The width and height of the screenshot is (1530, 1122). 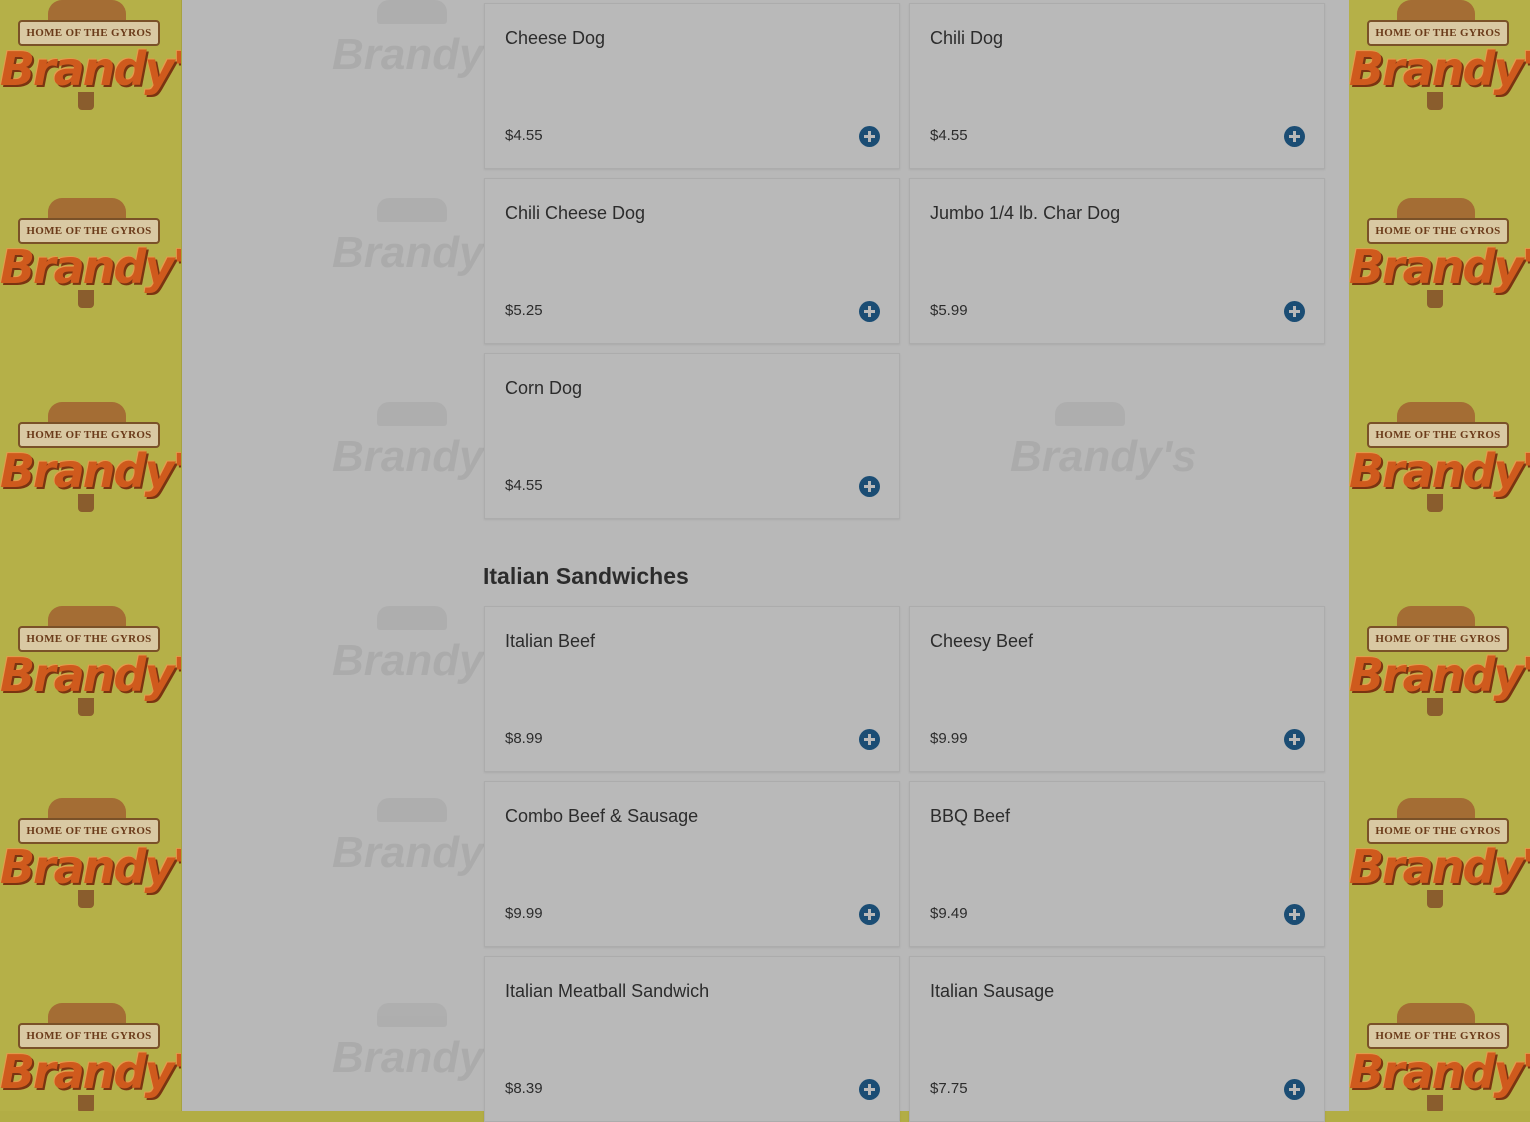 I want to click on menu-item-name: Cheese Dog, so click(x=555, y=38).